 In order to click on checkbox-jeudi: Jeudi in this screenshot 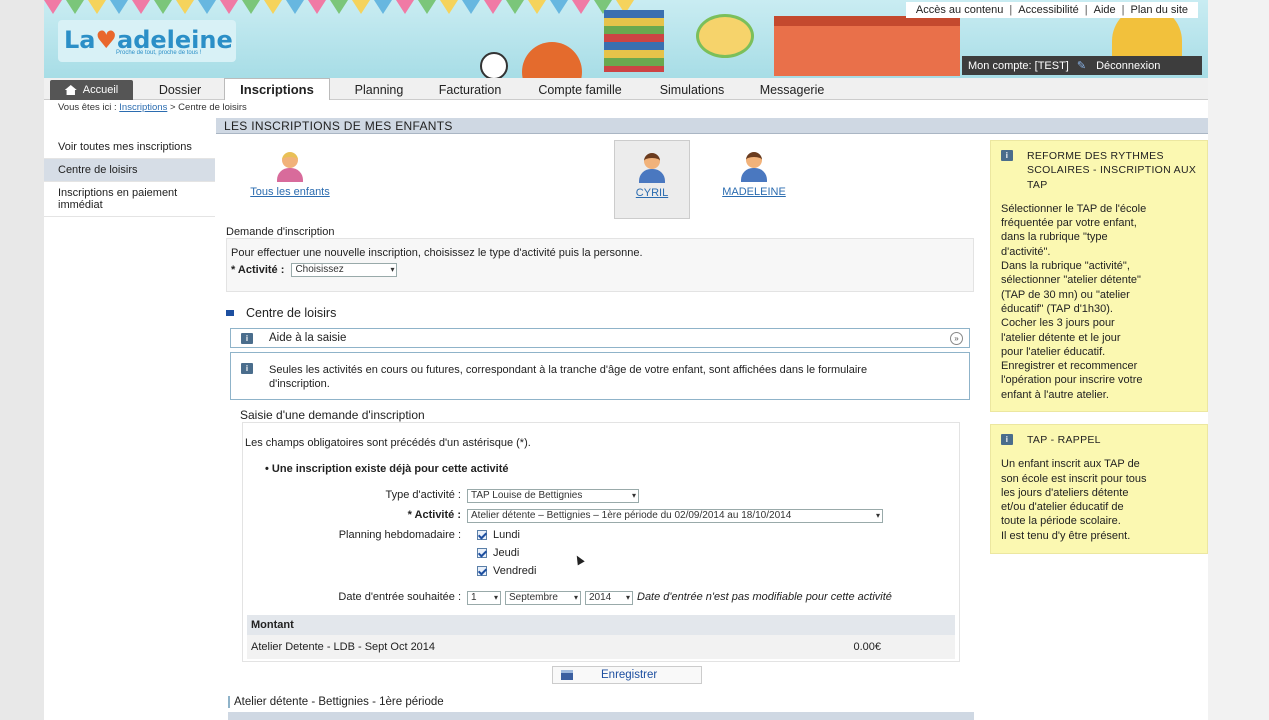, I will do `click(498, 553)`.